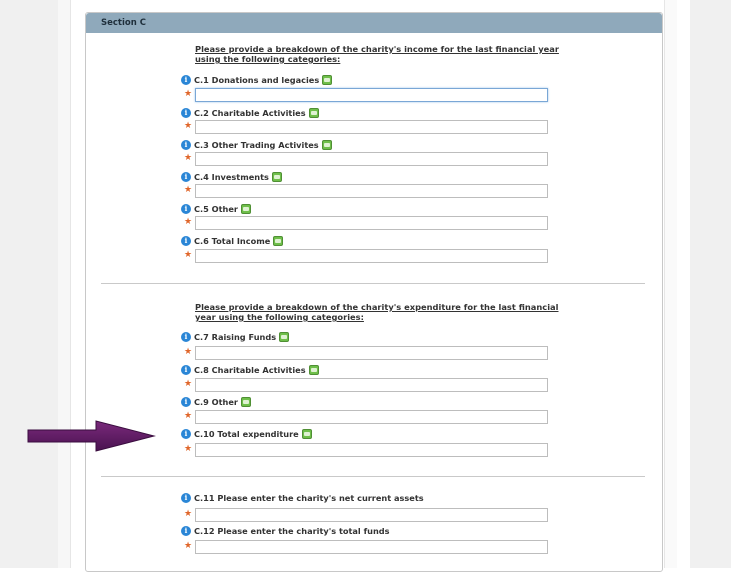 The width and height of the screenshot is (731, 572). I want to click on field-c1-label-text: C.1 Donations and legacies, so click(257, 80).